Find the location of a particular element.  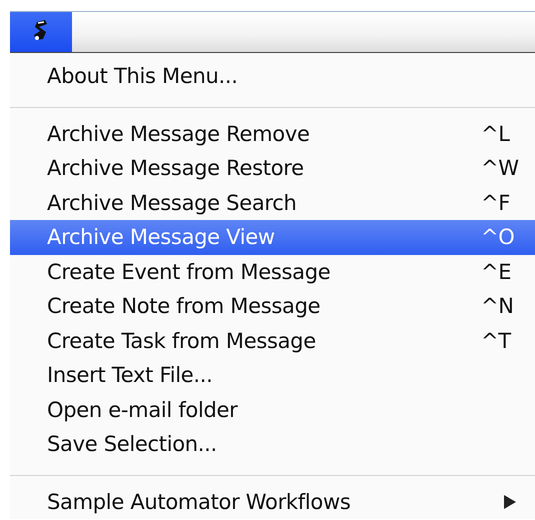

menu-item: Create Task from Message ^T is located at coordinates (272, 341).